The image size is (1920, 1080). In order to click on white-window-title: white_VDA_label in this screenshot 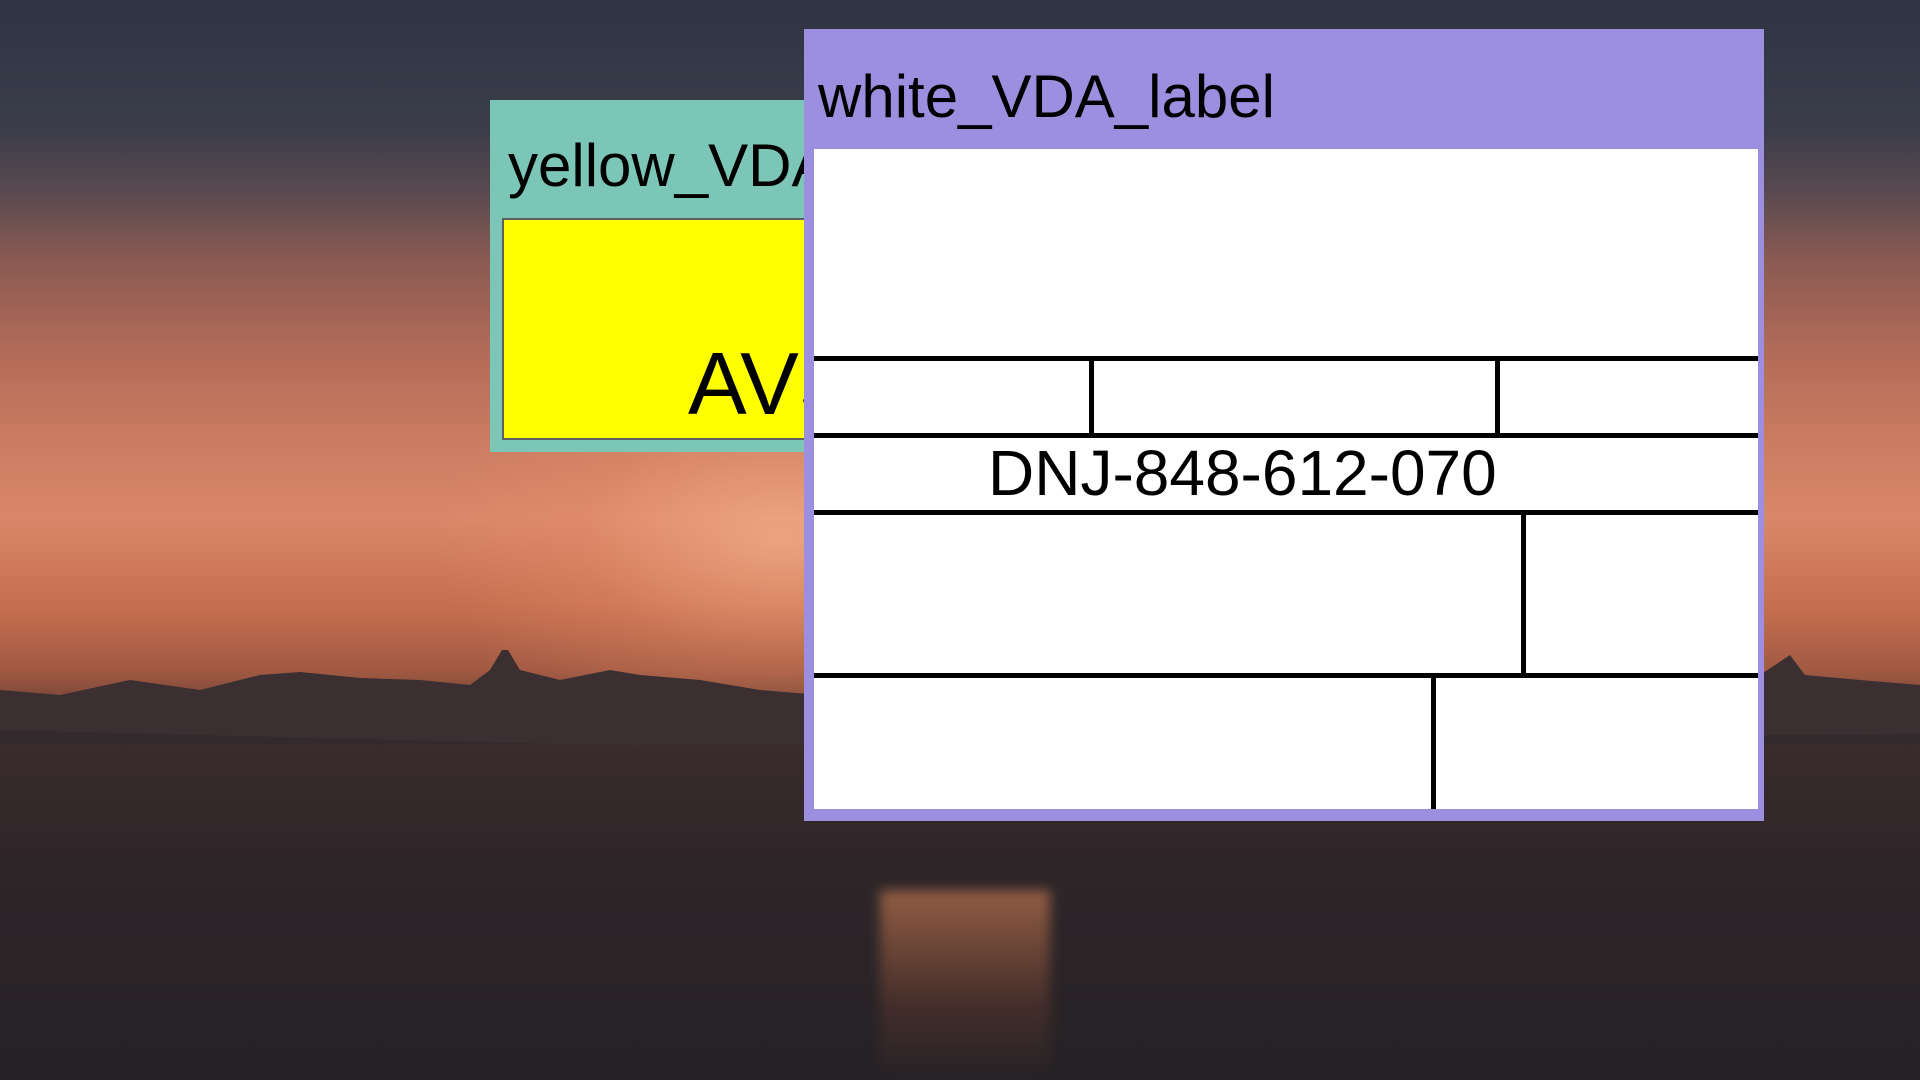, I will do `click(1046, 96)`.